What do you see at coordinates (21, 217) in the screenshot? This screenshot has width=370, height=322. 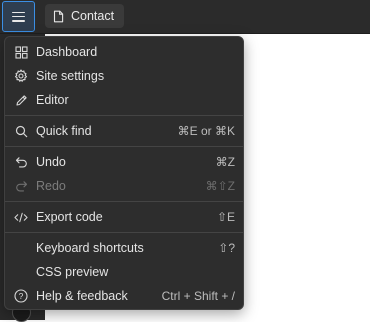 I see `code-icon` at bounding box center [21, 217].